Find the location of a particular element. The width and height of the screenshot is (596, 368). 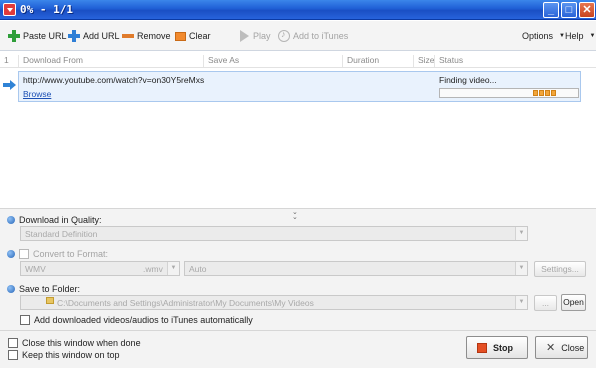

convert-section: Convert to Format: is located at coordinates (57, 254).